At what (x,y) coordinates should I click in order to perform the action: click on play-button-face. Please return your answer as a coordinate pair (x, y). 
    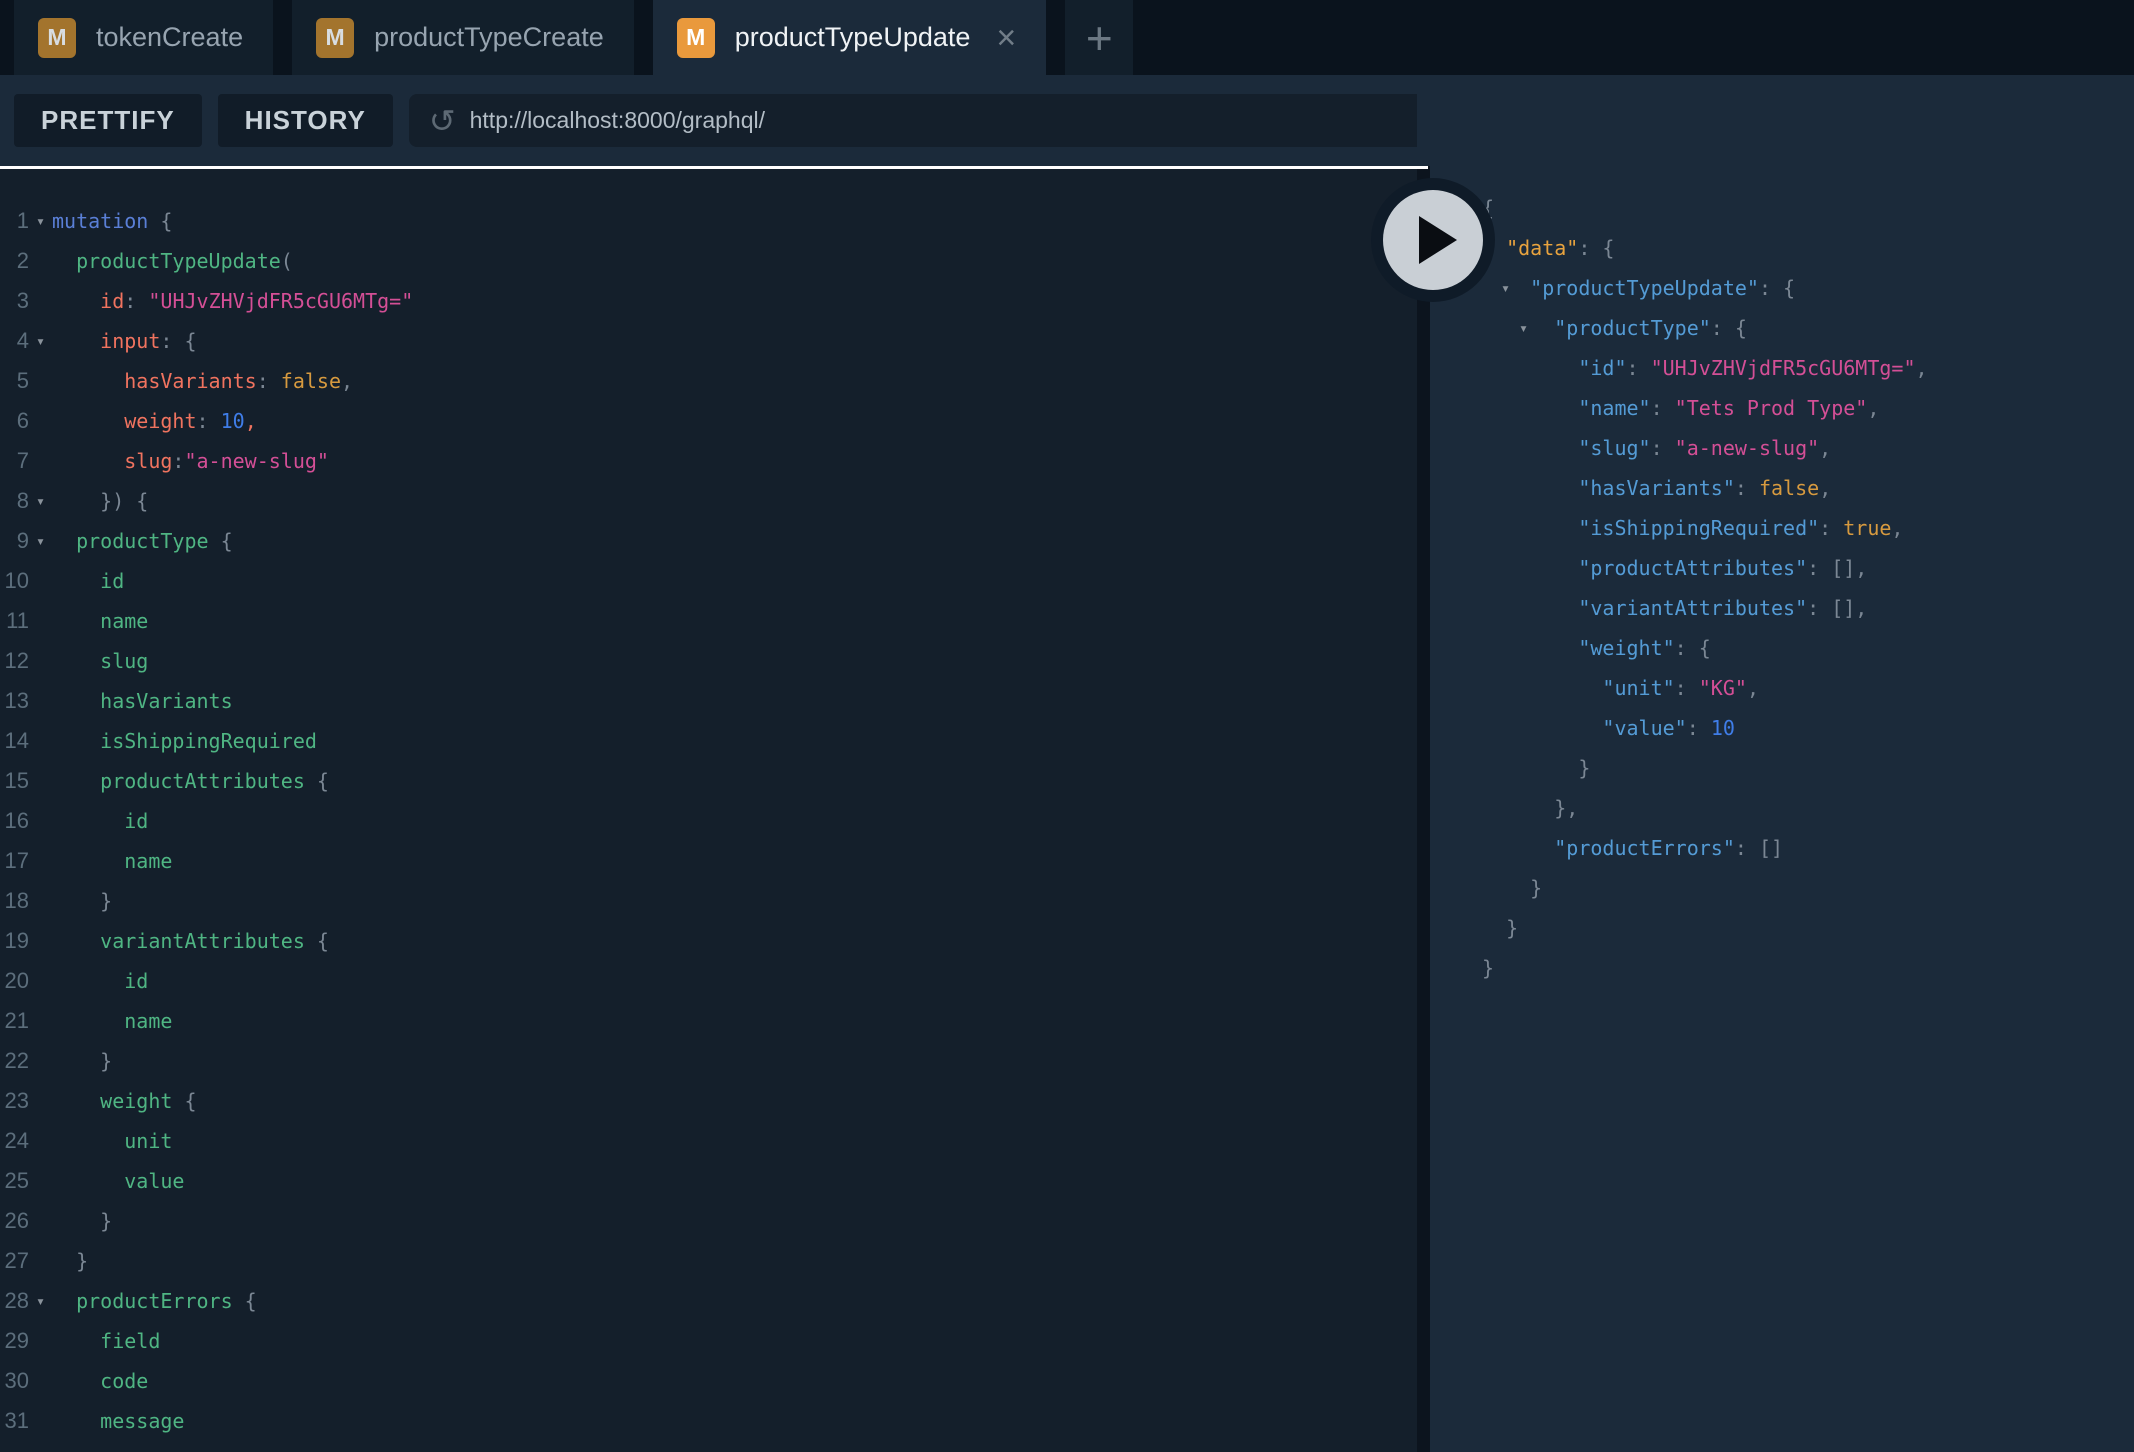
    Looking at the image, I should click on (1433, 240).